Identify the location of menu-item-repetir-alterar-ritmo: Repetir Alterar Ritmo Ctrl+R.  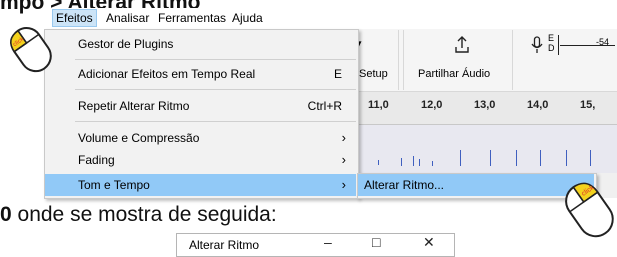
(200, 106).